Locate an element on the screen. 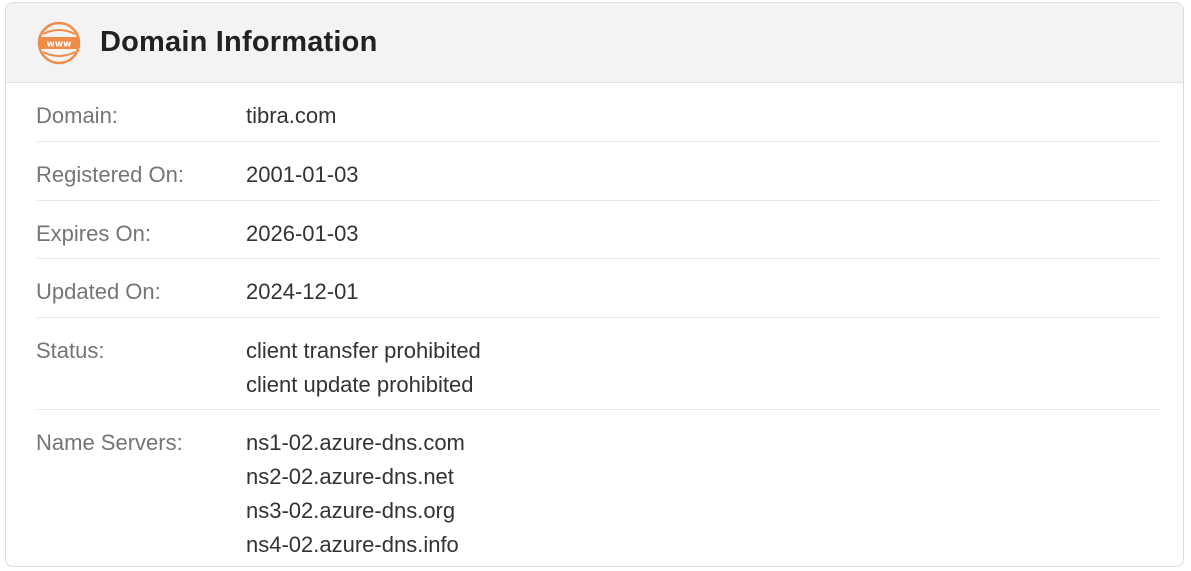 Image resolution: width=1191 pixels, height=571 pixels. row-values: 2026-01-03 is located at coordinates (302, 237).